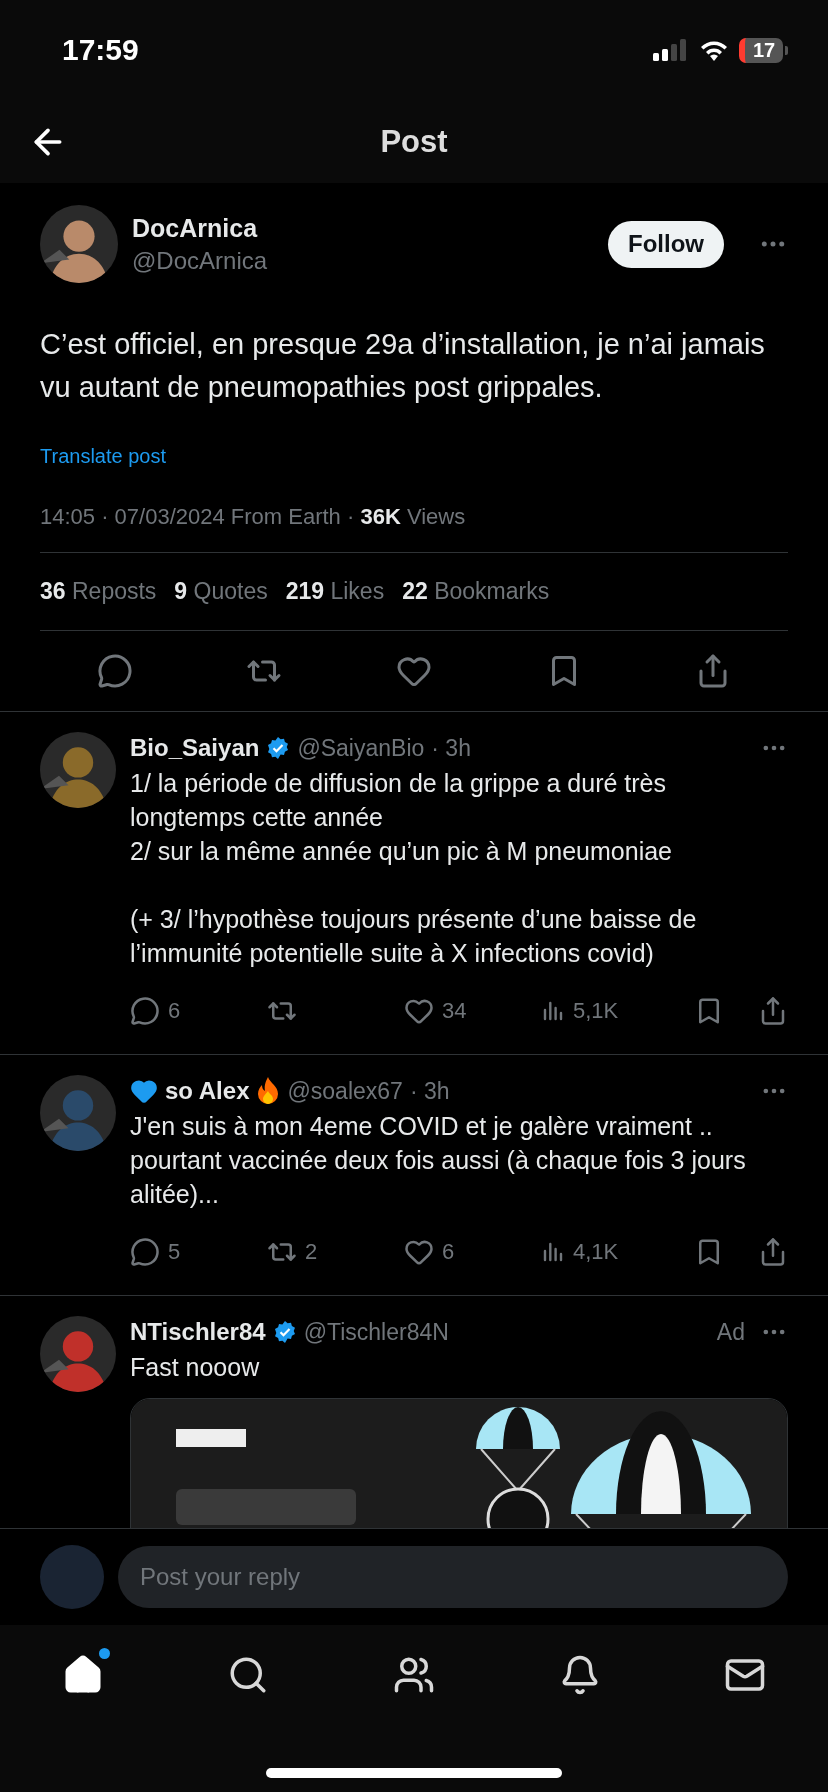 This screenshot has height=1792, width=828. Describe the element at coordinates (376, 1332) in the screenshot. I see `reply-handle: @Tischler84N` at that location.